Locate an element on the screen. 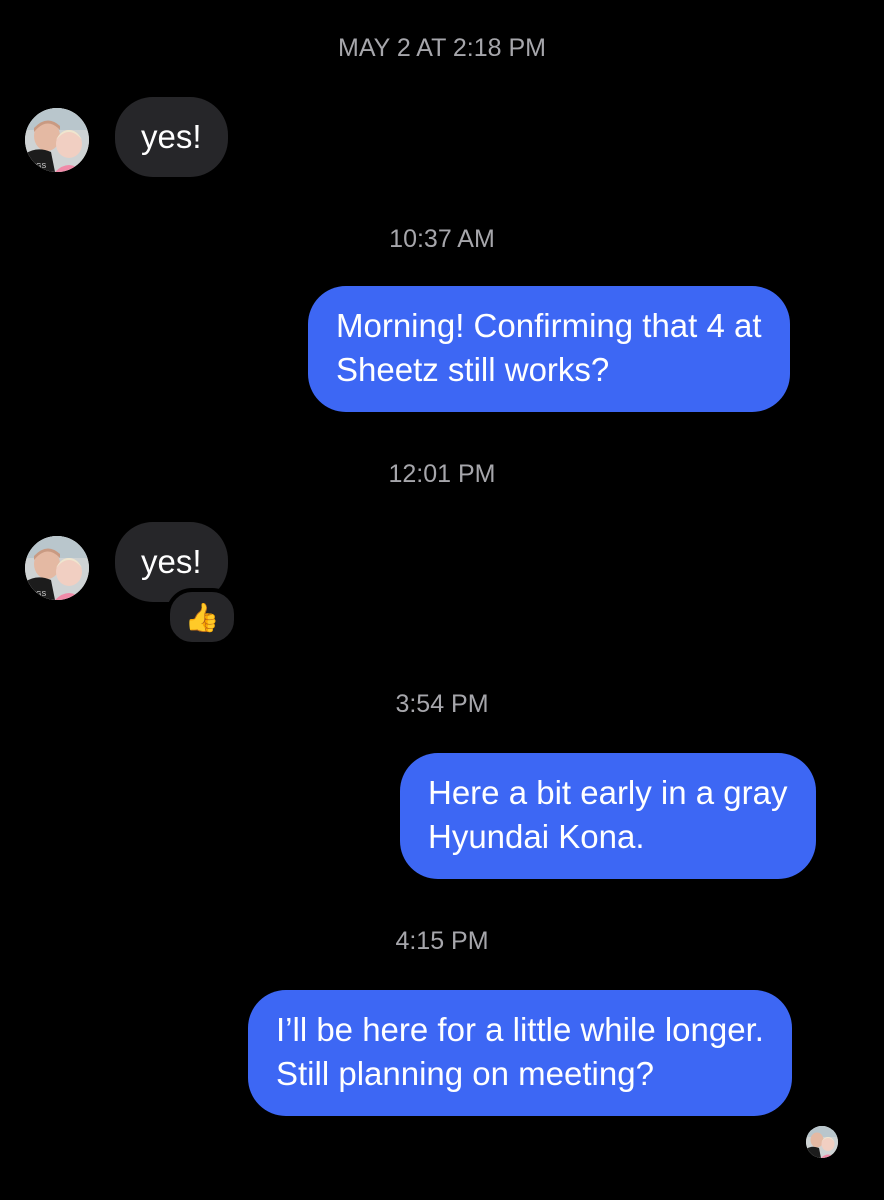 This screenshot has width=884, height=1200. timestamp: 4:15 PM is located at coordinates (442, 941).